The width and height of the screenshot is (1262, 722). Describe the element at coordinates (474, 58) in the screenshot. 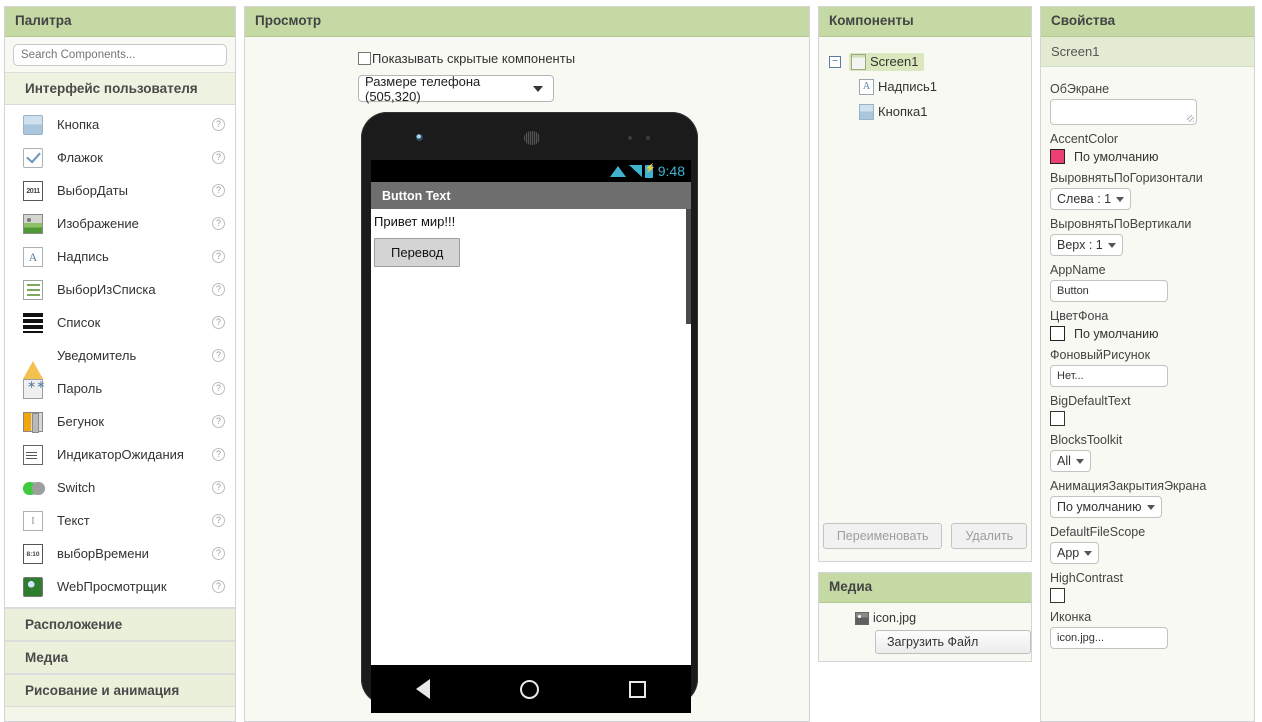

I see `show-hidden-components-label: Показывать скрытые компоненты` at that location.